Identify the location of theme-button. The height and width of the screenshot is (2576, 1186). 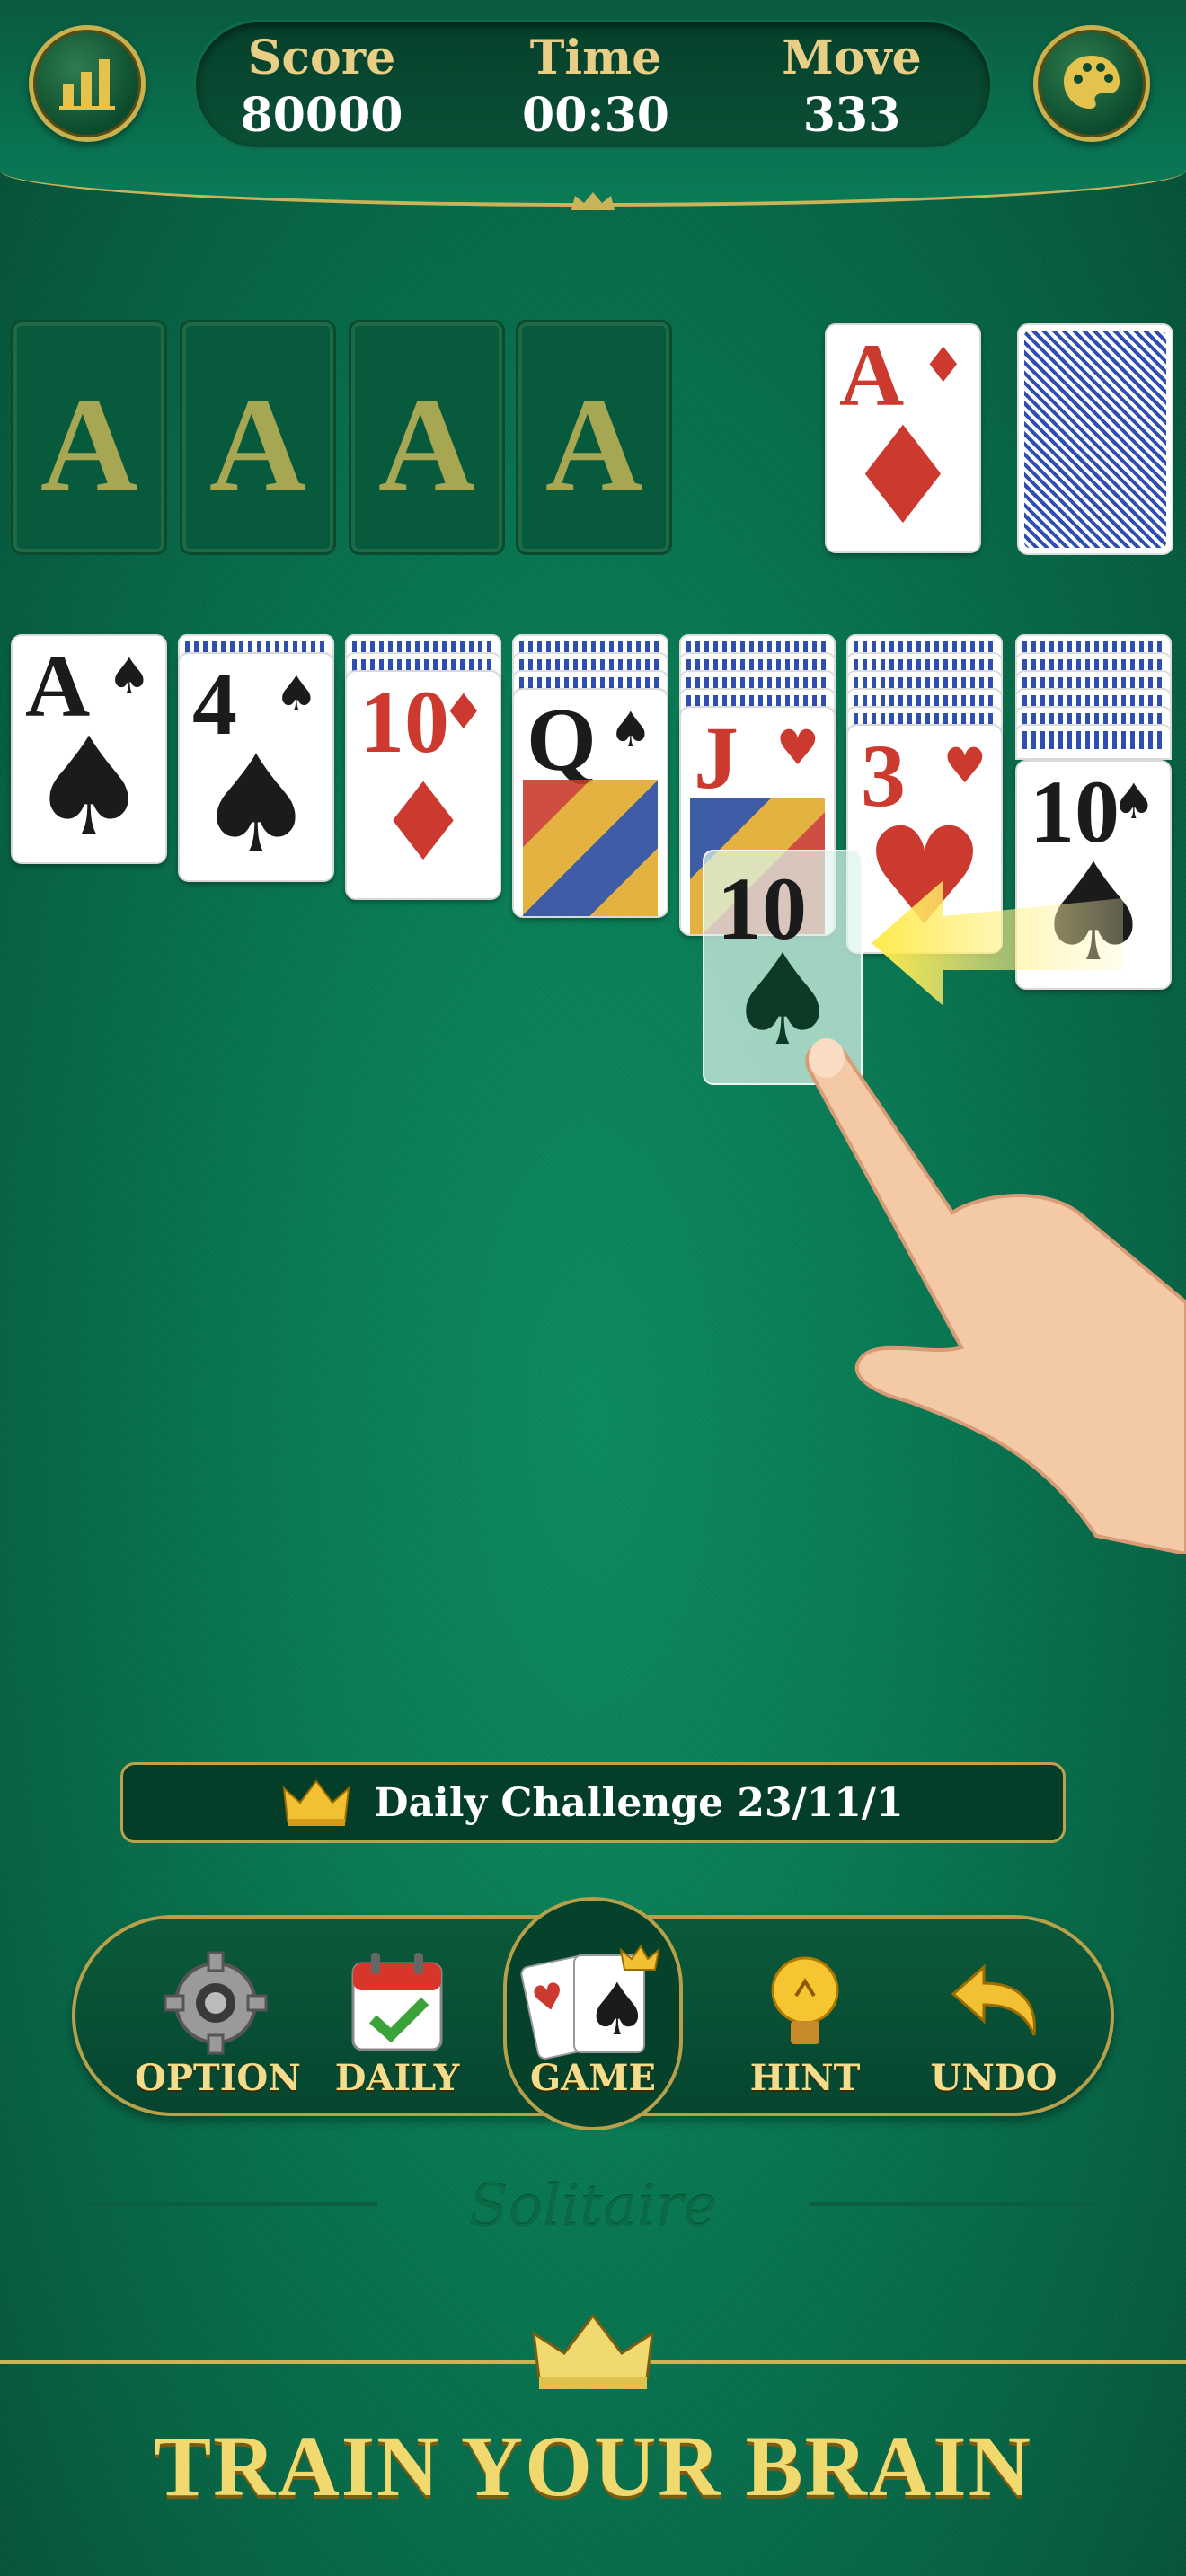
(1091, 83).